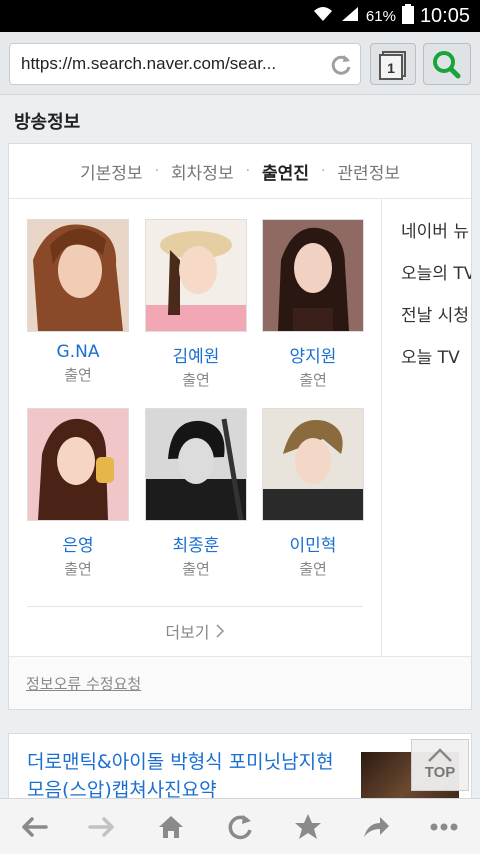  I want to click on home-icon, so click(171, 827).